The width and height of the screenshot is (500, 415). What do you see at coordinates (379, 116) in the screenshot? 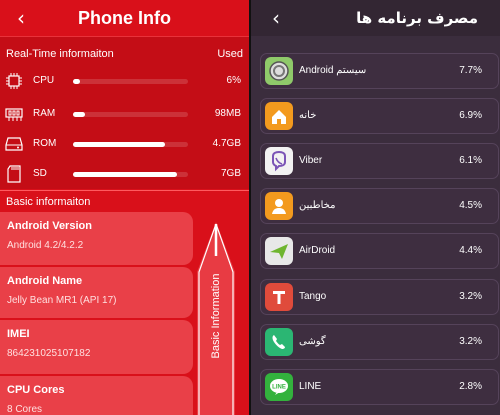
I see `app-row-home: خانه 6.9%` at bounding box center [379, 116].